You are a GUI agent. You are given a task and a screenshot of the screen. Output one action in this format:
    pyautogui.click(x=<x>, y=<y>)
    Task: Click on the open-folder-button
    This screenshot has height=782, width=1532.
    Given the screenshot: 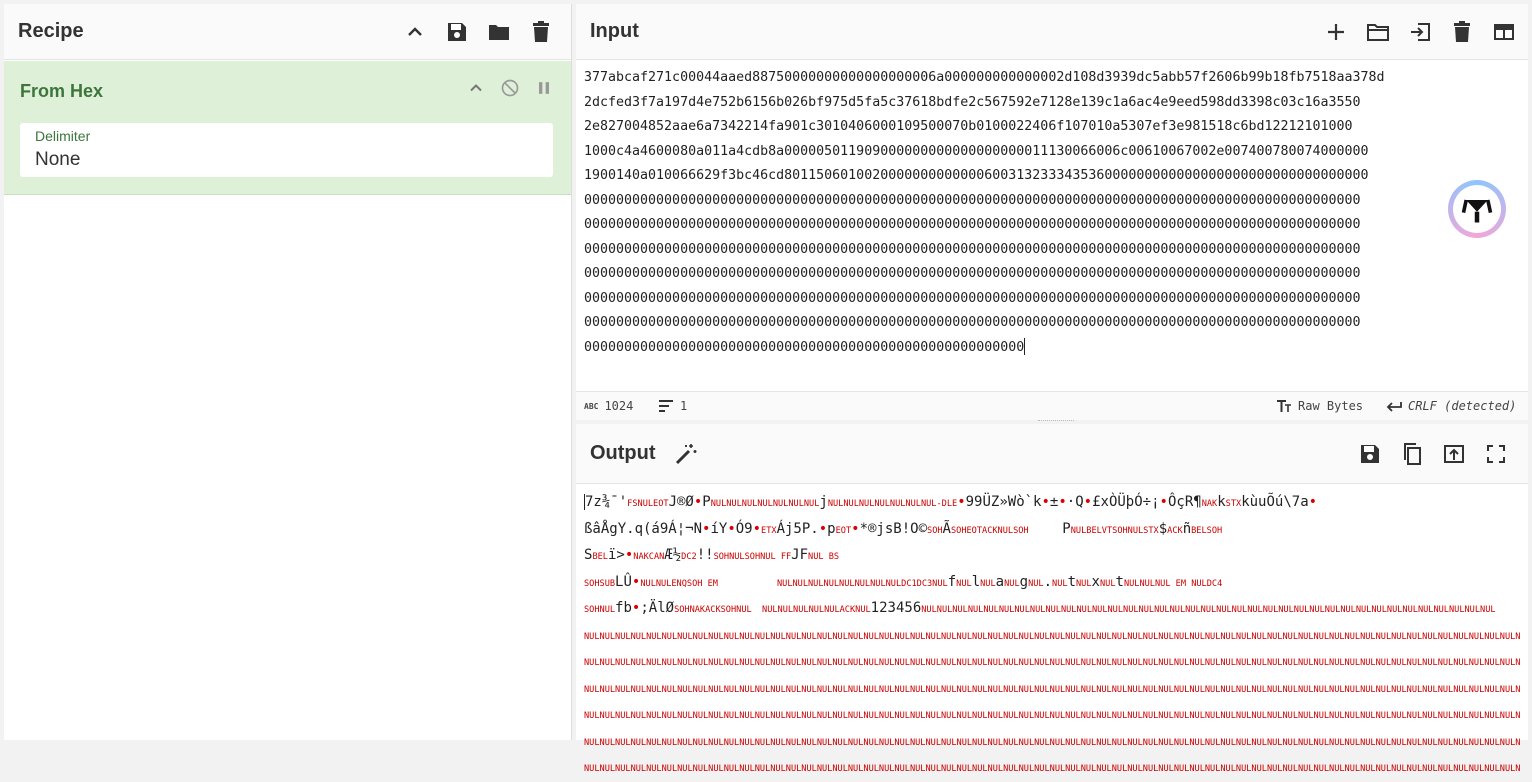 What is the action you would take?
    pyautogui.click(x=1378, y=32)
    